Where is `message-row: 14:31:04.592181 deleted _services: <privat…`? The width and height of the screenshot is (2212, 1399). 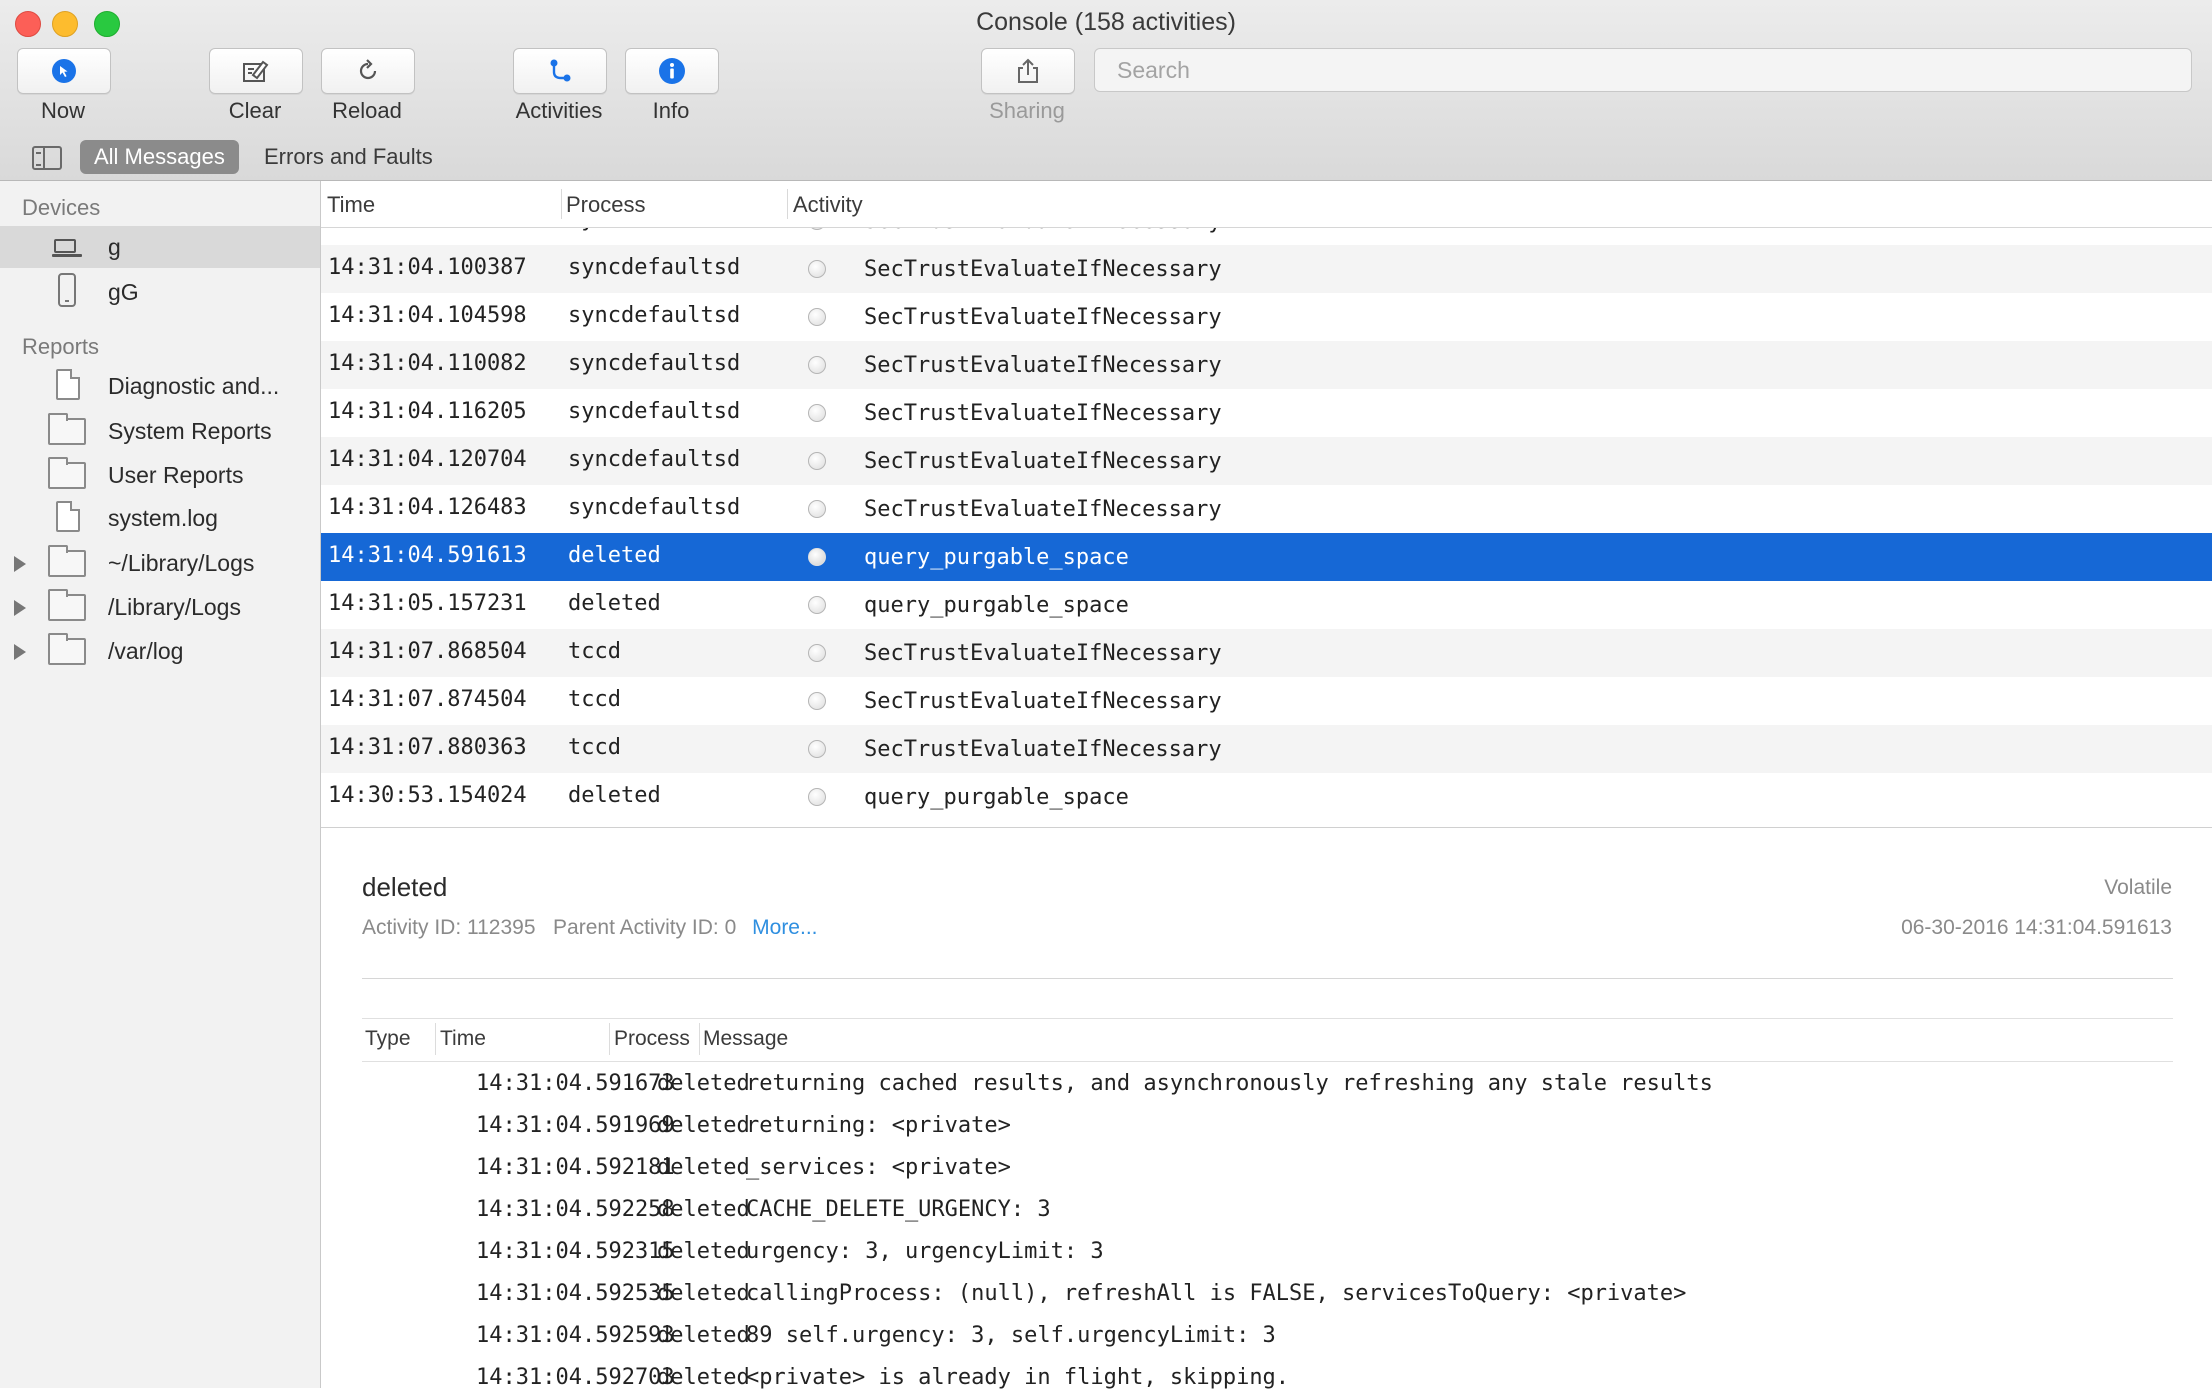 message-row: 14:31:04.592181 deleted _services: <privat… is located at coordinates (1267, 1168).